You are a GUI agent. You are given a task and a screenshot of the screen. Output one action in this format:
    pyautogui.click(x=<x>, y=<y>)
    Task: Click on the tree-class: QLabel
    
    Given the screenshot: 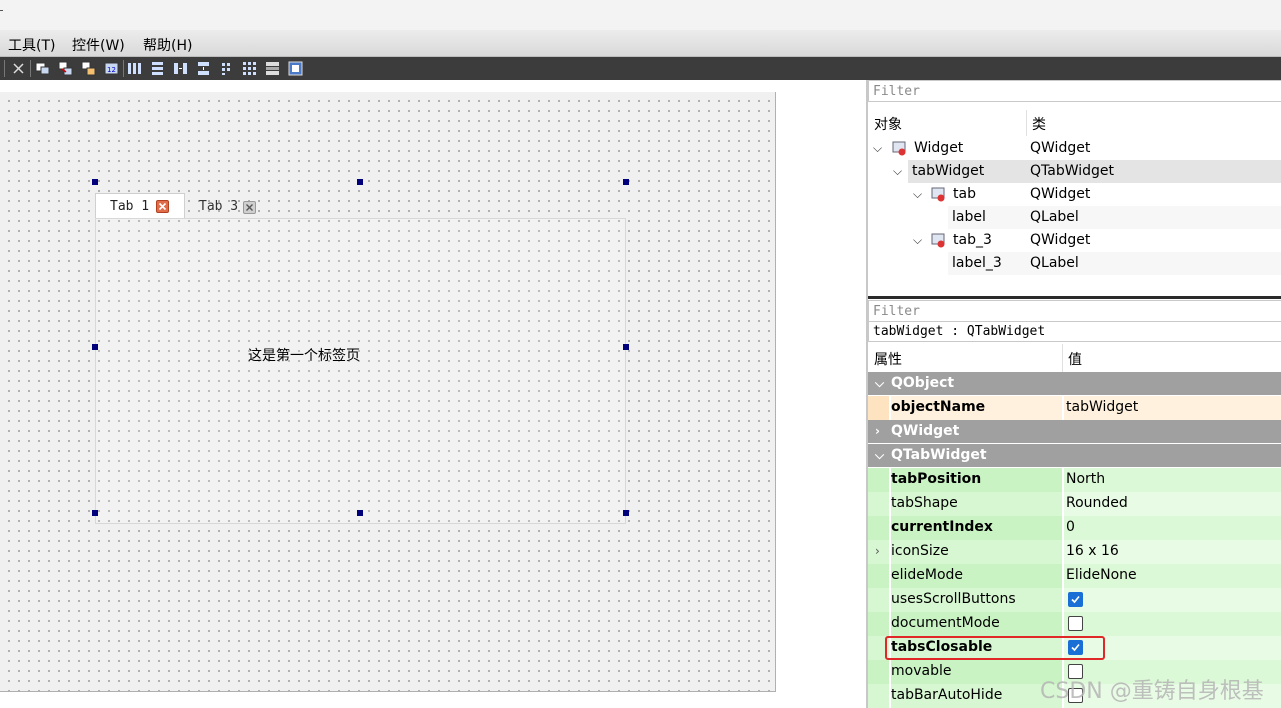 What is the action you would take?
    pyautogui.click(x=1153, y=217)
    